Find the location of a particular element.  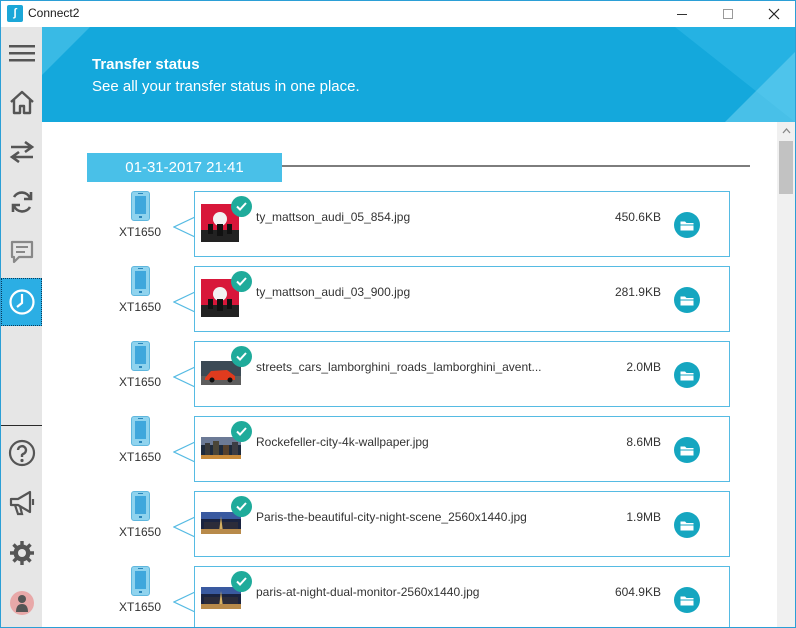

help-icon is located at coordinates (21, 453).